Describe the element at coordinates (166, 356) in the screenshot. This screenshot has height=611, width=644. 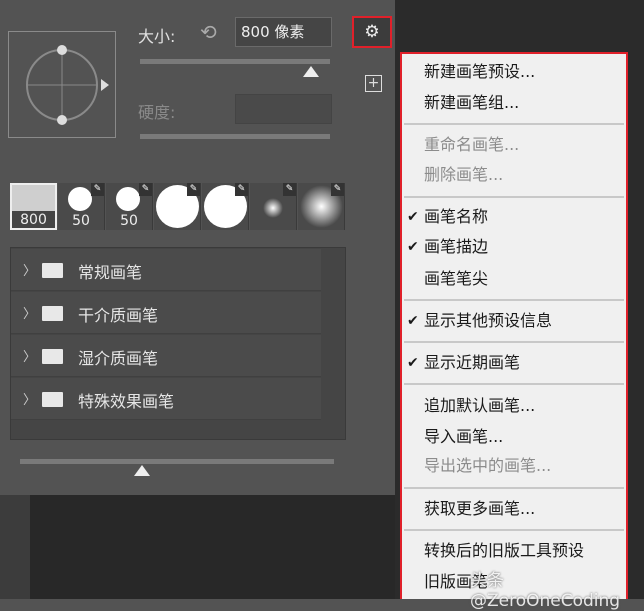
I see `brush-group-row: 〉 湿介质画笔` at that location.